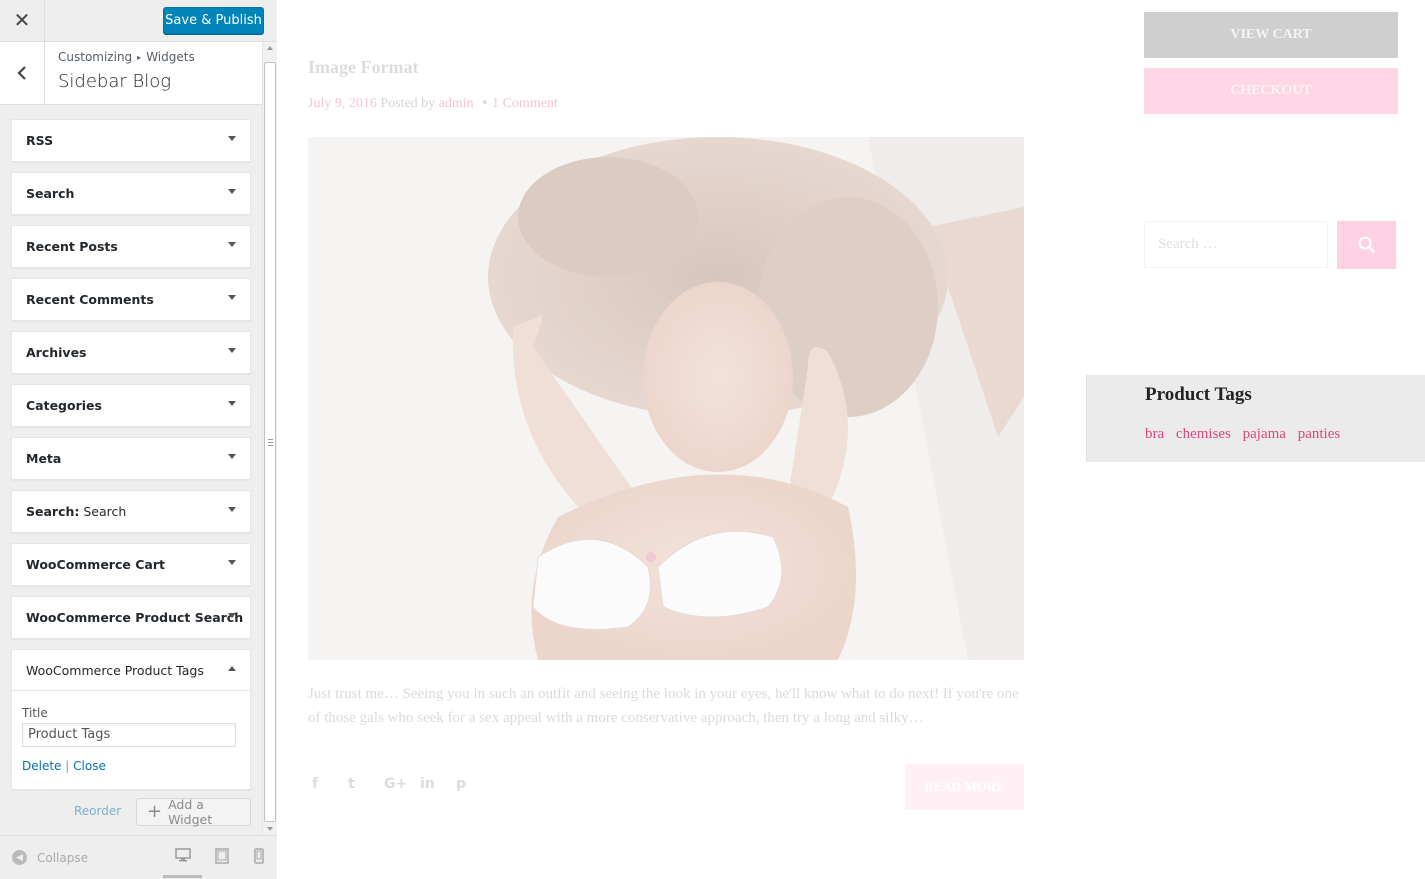 The height and width of the screenshot is (879, 1425). I want to click on widget-categories: Categories, so click(131, 405).